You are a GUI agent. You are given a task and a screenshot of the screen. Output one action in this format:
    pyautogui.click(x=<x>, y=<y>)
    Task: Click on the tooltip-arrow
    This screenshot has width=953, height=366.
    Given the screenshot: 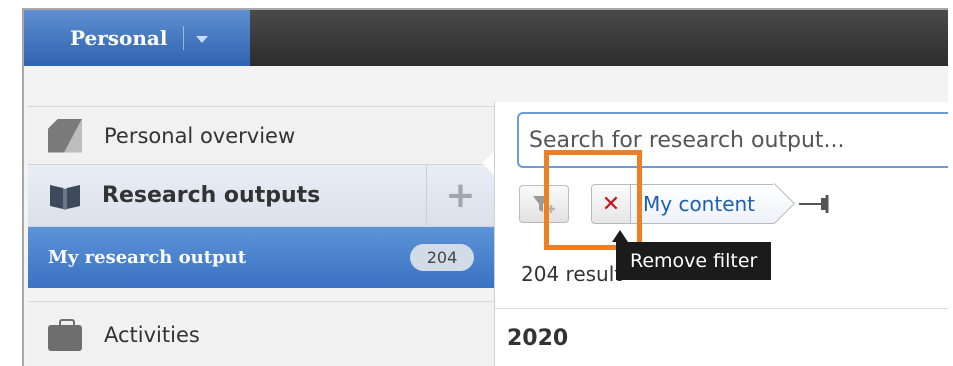 What is the action you would take?
    pyautogui.click(x=620, y=236)
    